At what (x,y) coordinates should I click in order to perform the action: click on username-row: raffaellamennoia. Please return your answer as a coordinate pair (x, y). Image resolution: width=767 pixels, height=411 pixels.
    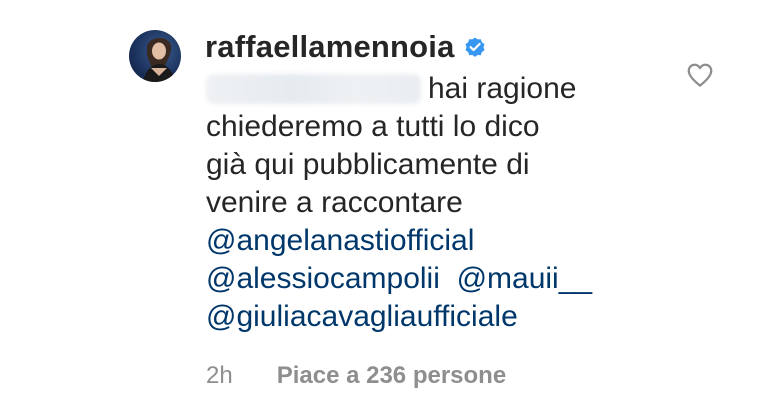
    Looking at the image, I should click on (346, 47).